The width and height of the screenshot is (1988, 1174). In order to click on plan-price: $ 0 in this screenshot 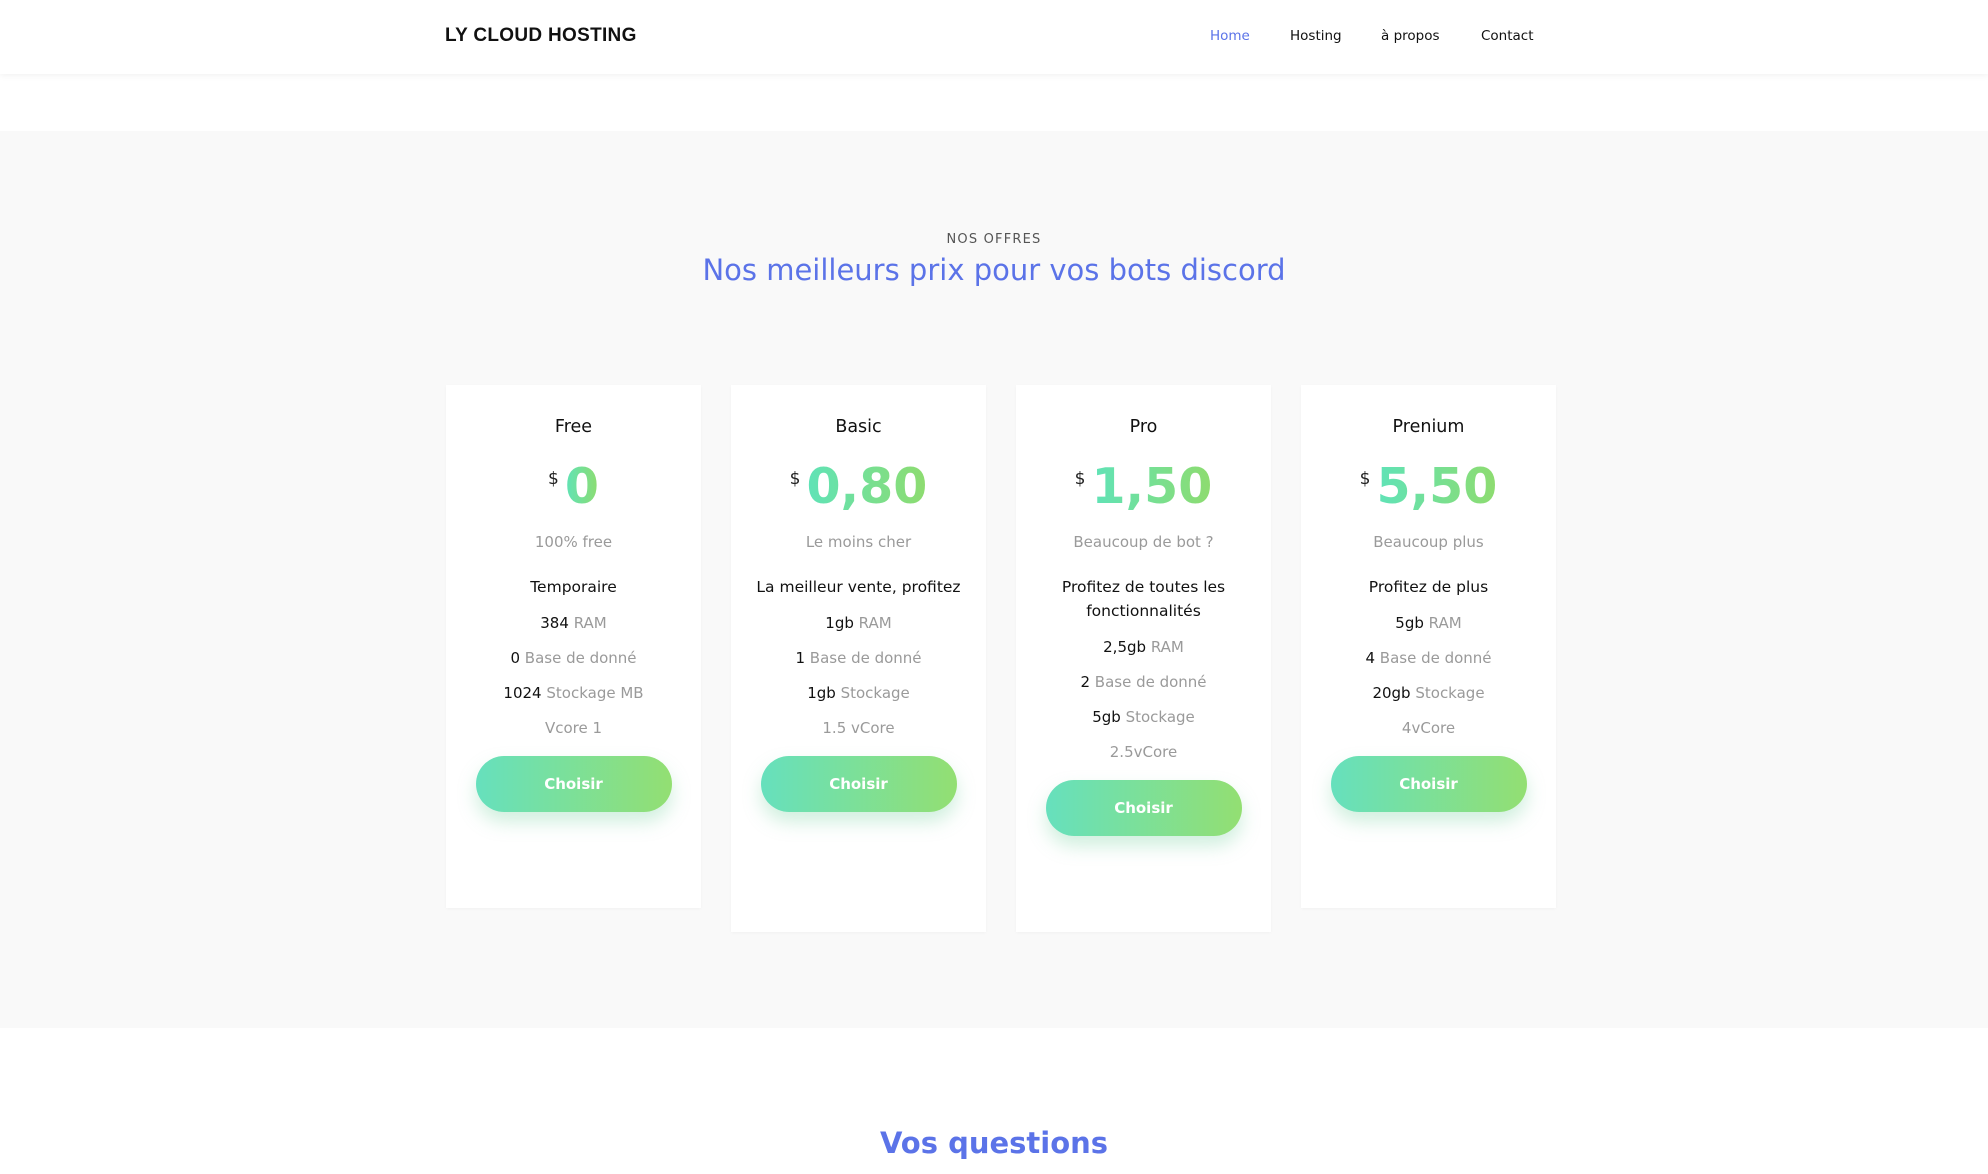, I will do `click(573, 489)`.